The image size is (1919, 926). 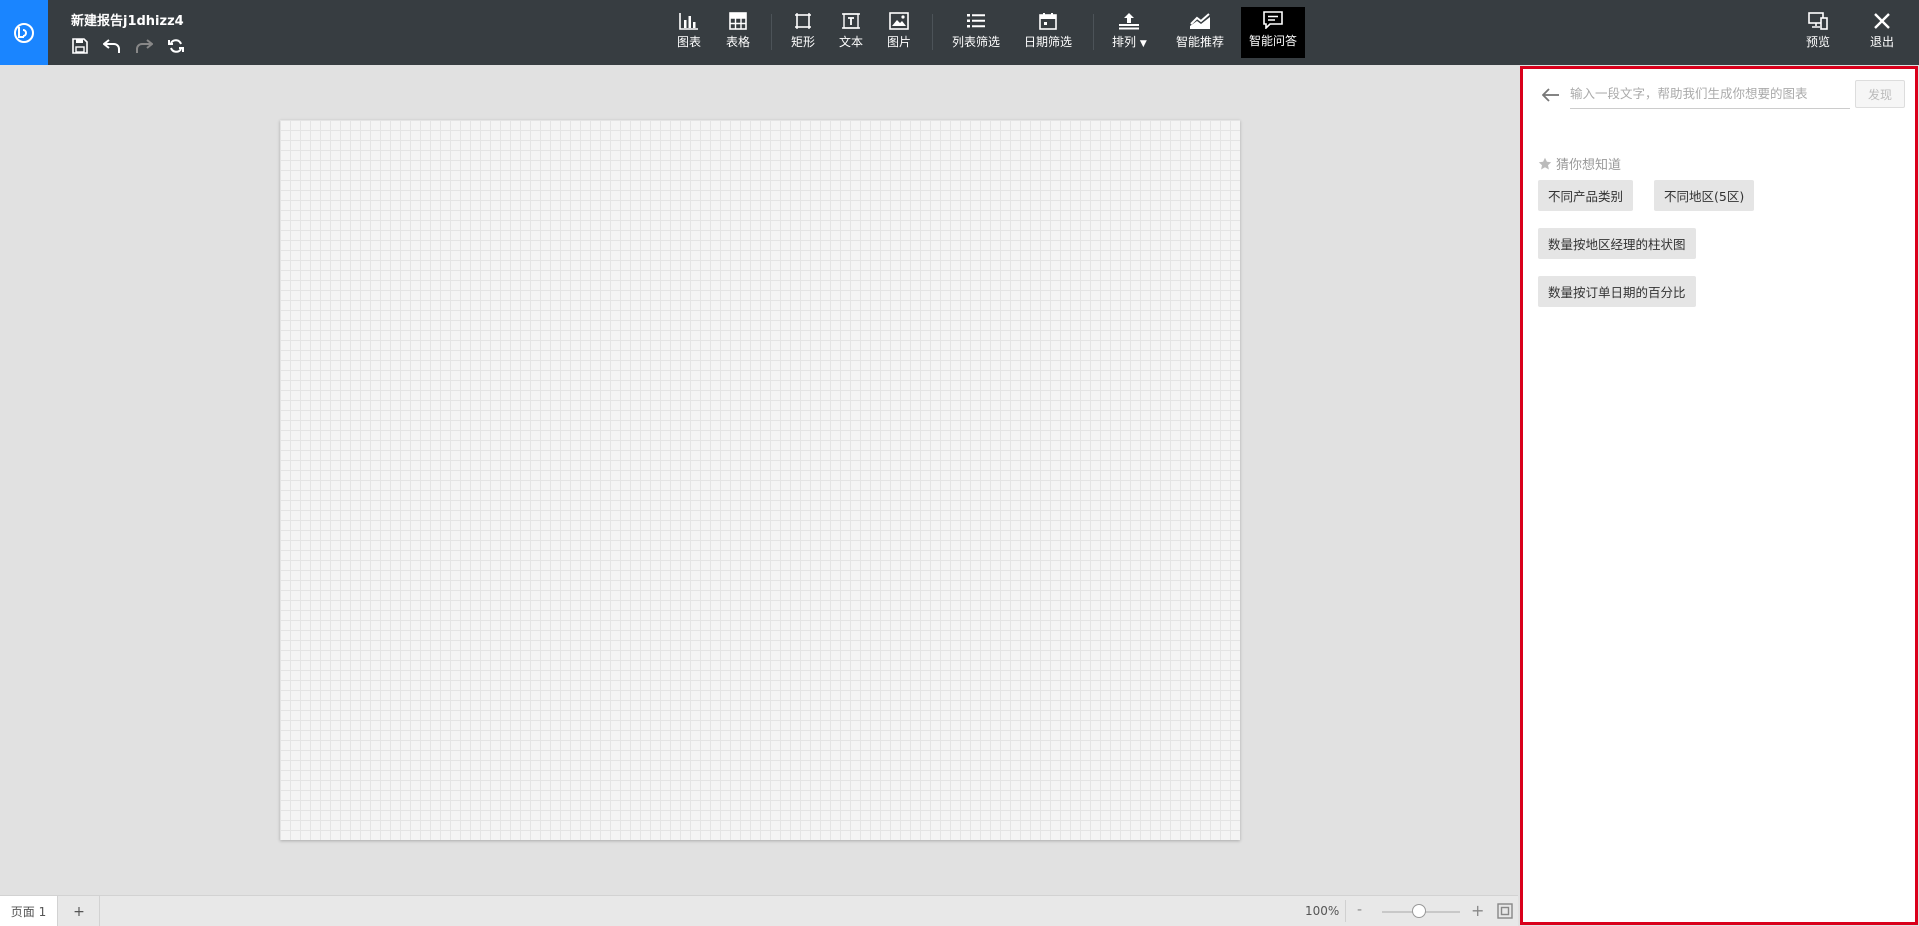 I want to click on insert-chart-button: 图表, so click(x=689, y=33).